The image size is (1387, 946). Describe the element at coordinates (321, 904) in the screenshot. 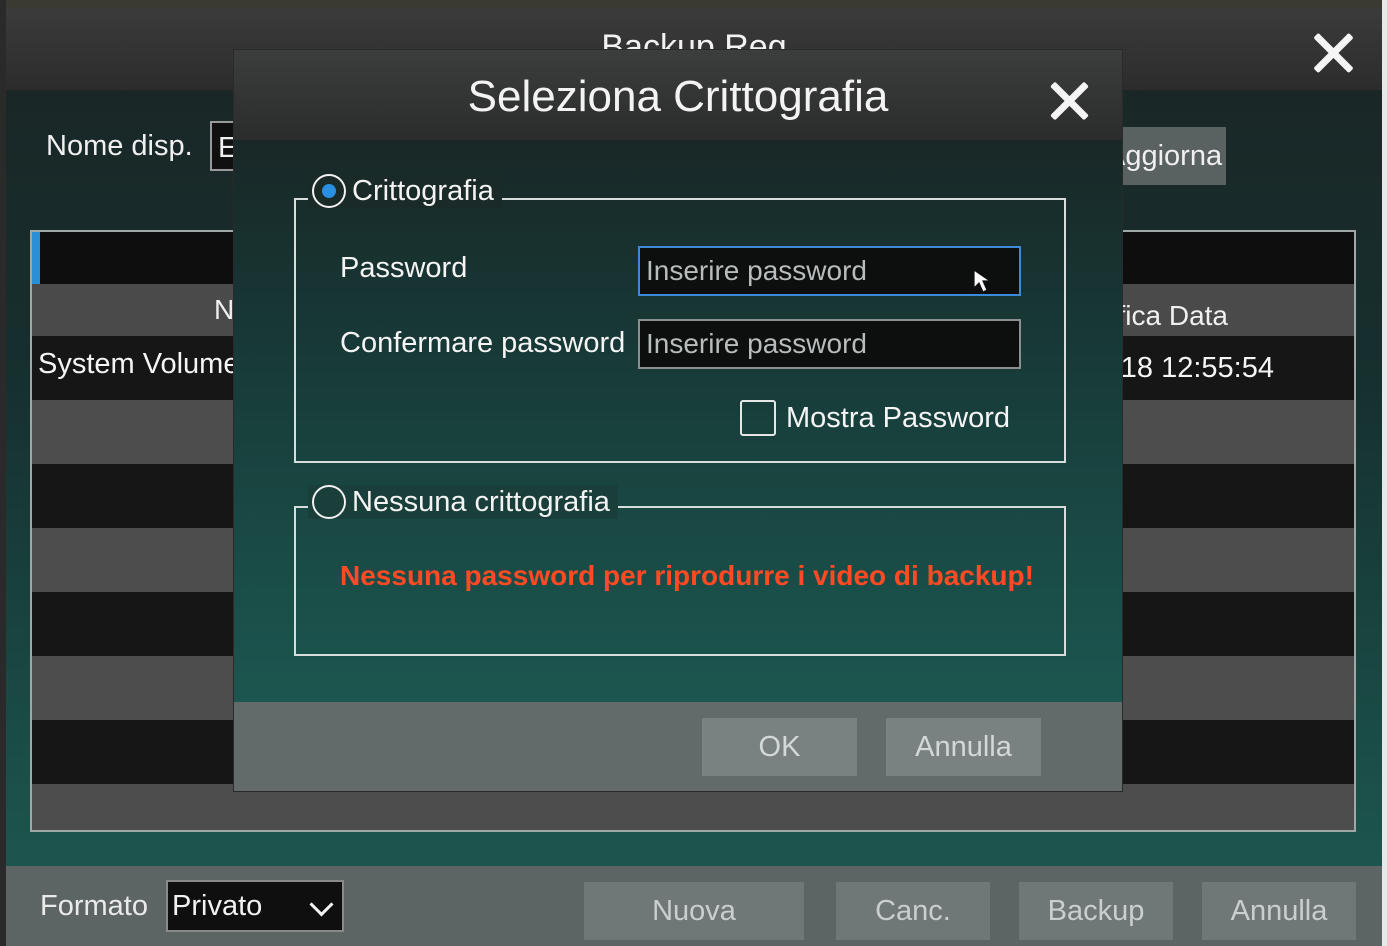

I see `chevron-down-icon` at that location.